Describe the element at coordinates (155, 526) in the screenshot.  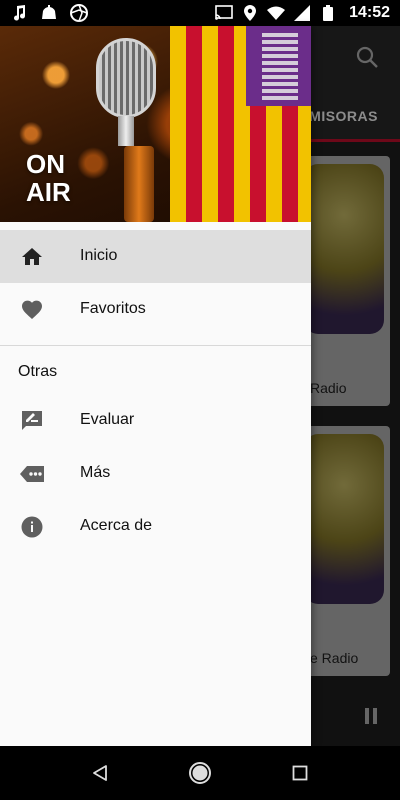
I see `menu-item-acerca-de: Acerca de` at that location.